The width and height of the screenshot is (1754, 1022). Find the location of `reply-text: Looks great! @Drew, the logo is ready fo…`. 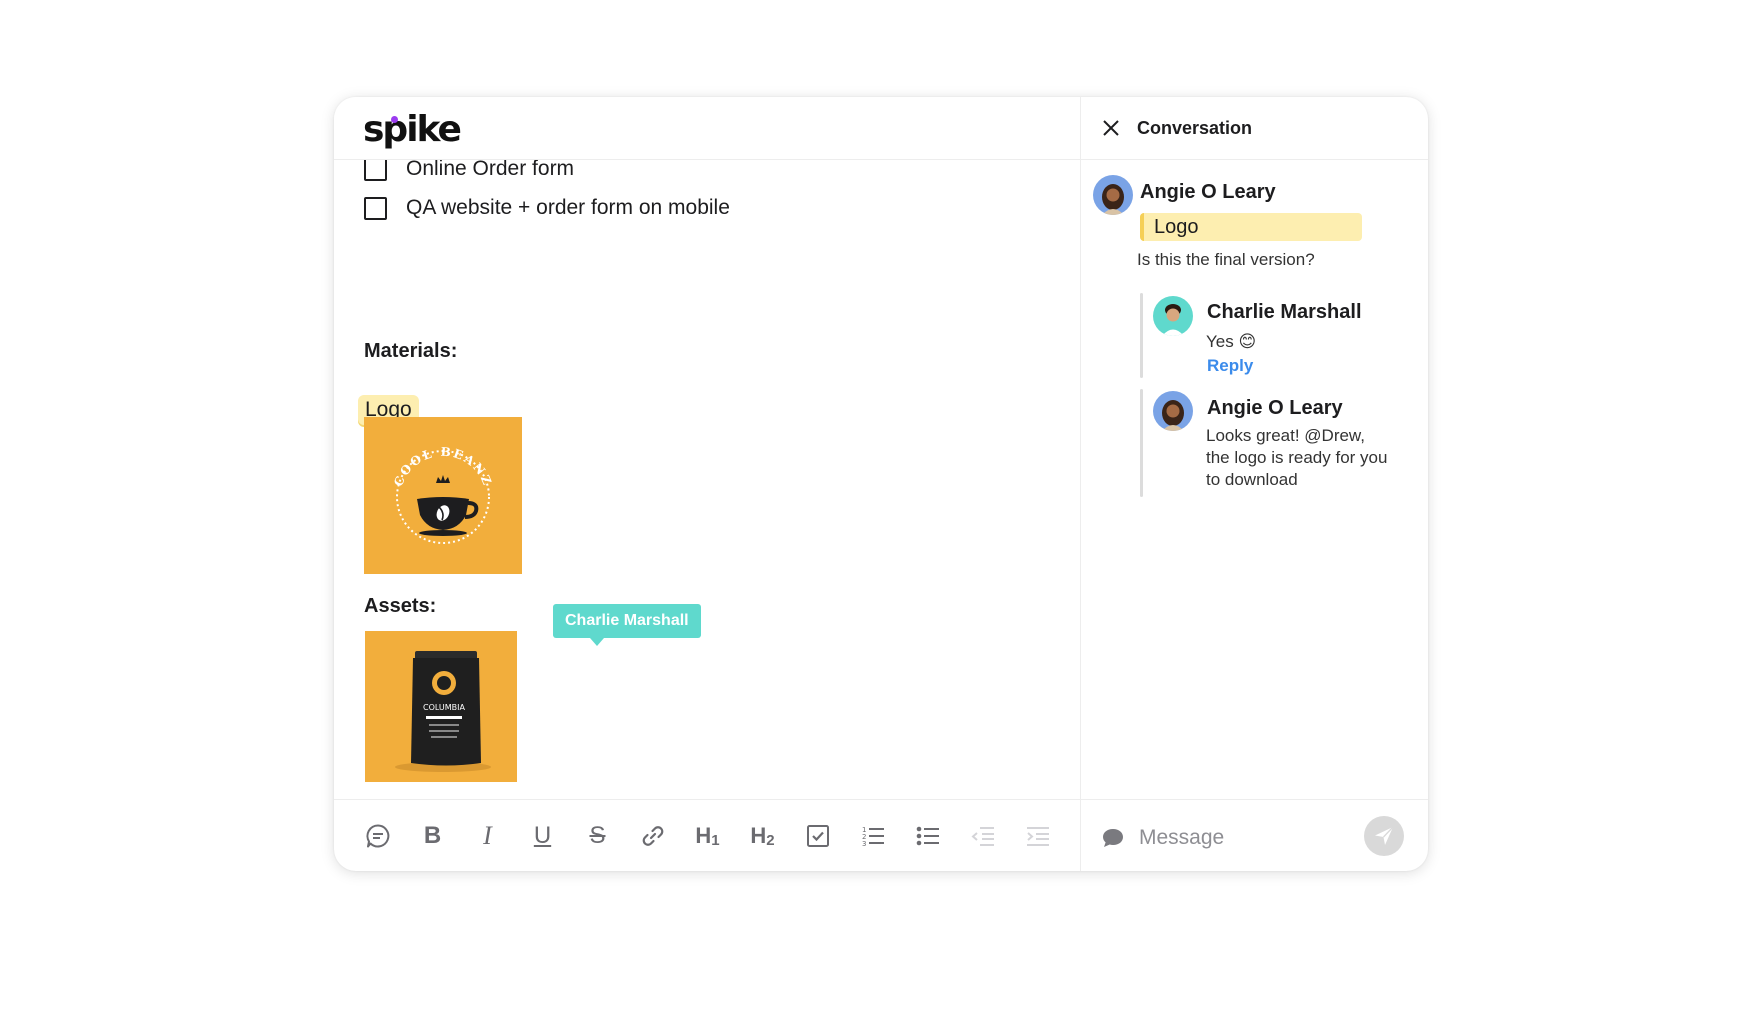

reply-text: Looks great! @Drew, the logo is ready fo… is located at coordinates (1297, 457).